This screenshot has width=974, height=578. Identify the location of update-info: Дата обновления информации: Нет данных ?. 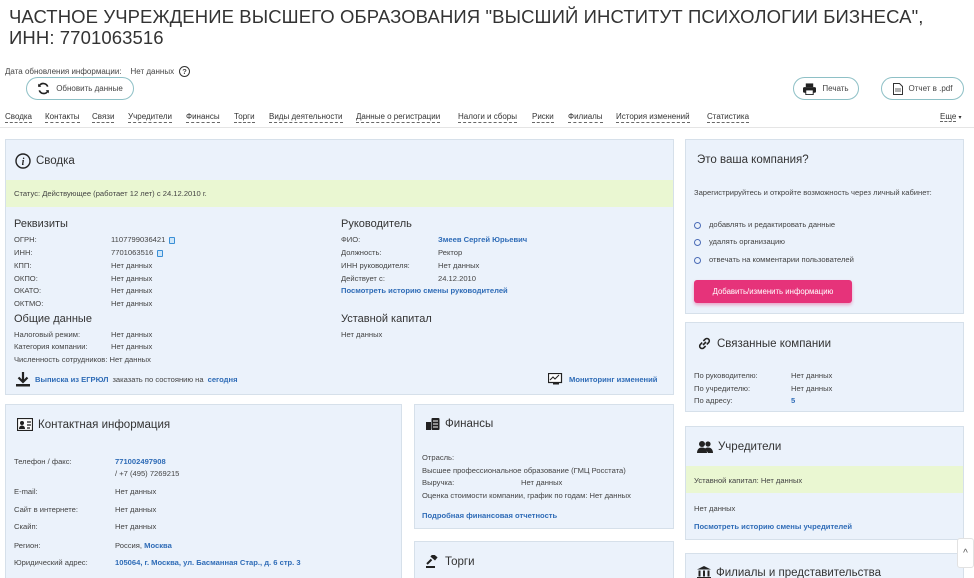
(98, 71).